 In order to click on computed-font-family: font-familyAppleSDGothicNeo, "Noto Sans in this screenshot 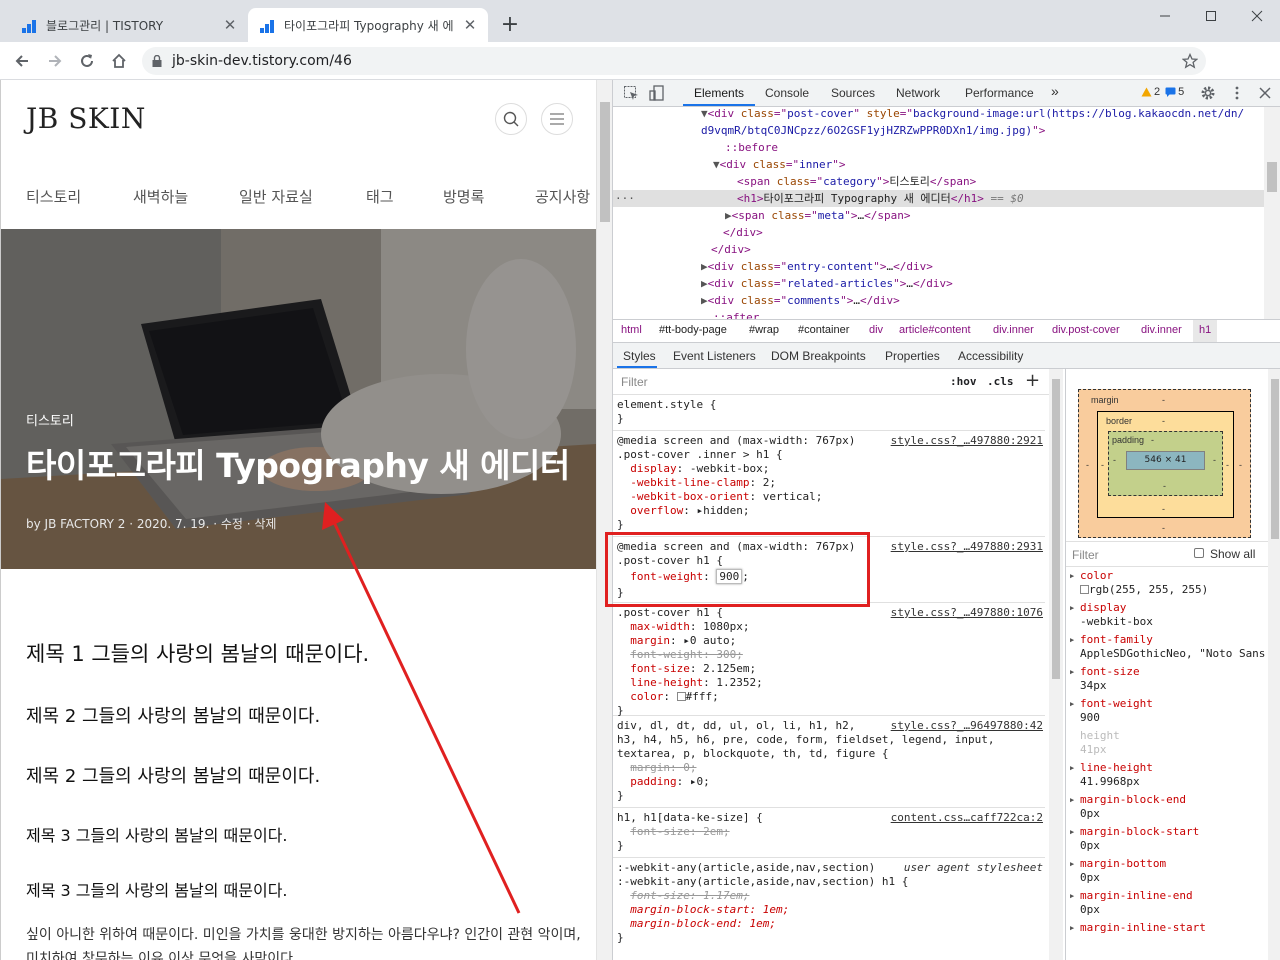, I will do `click(1173, 649)`.